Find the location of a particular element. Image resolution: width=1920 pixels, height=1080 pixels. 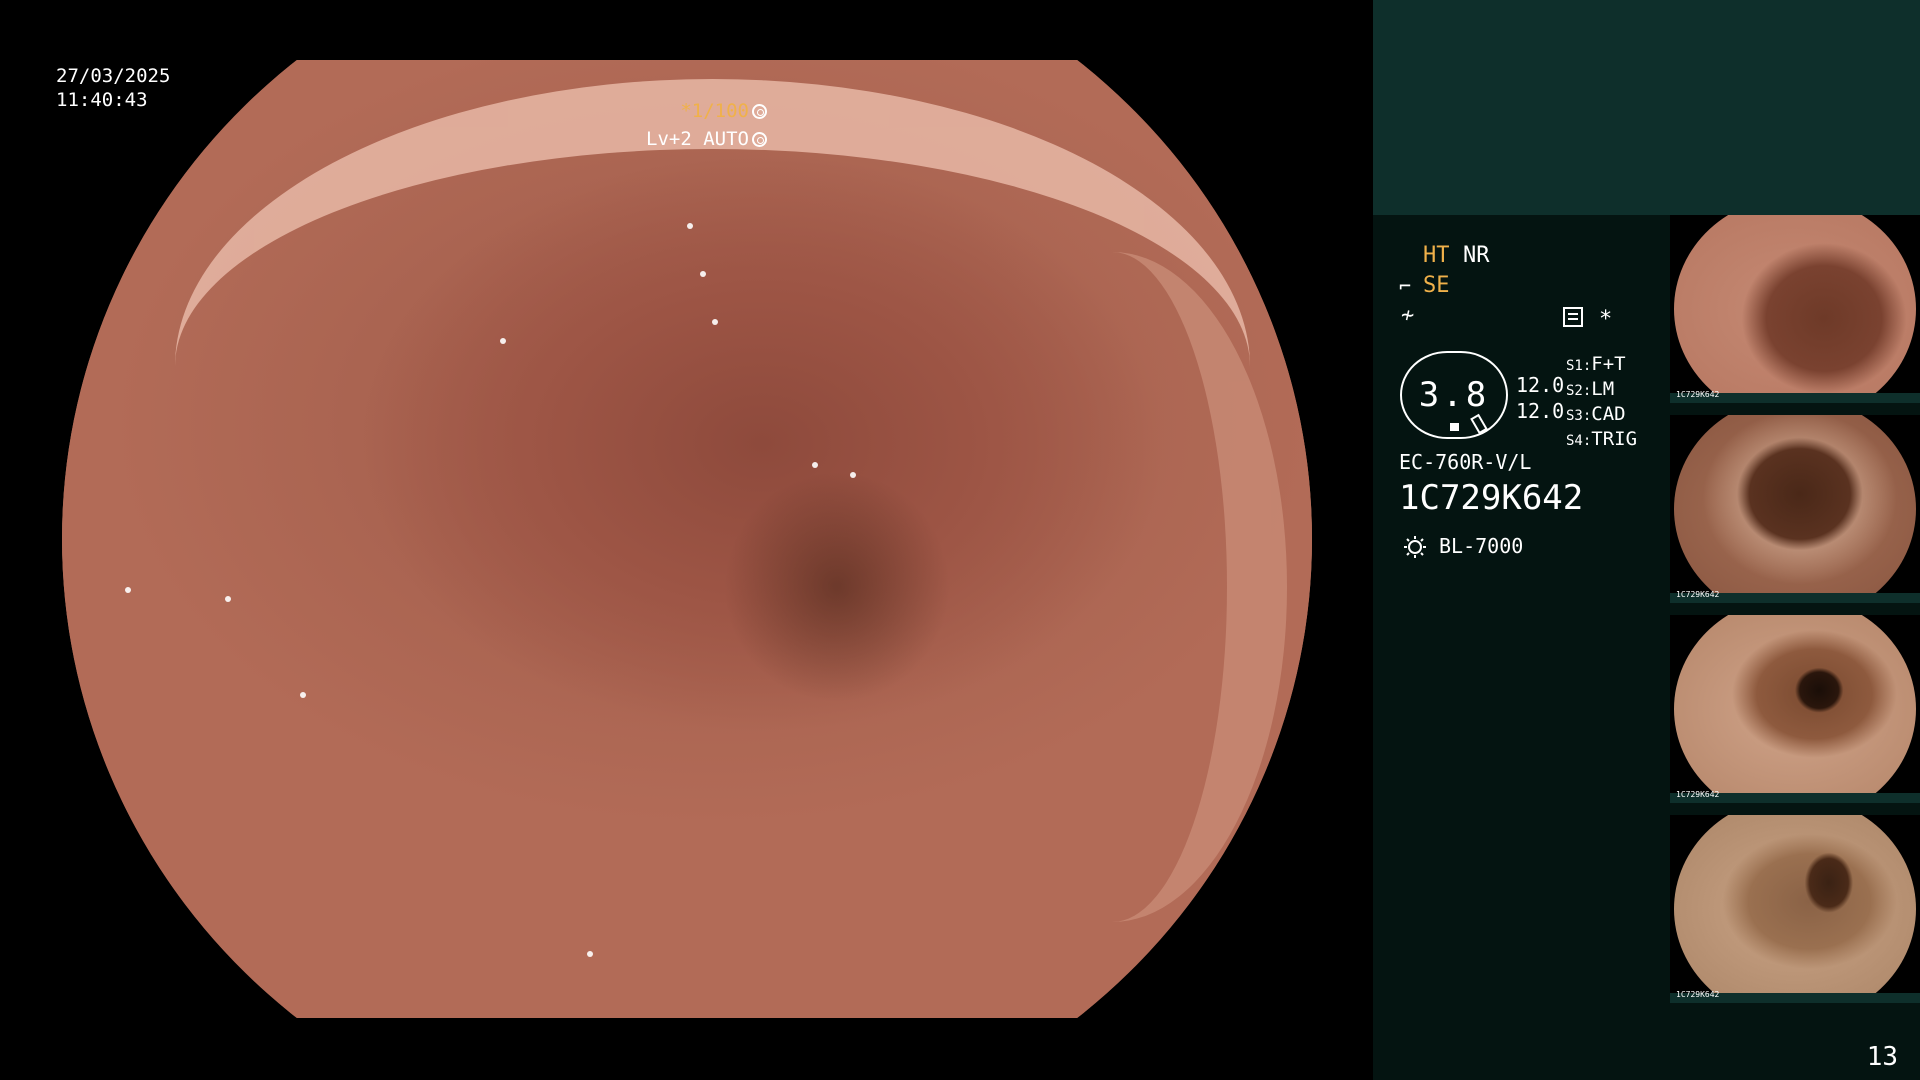

star-indicator: * is located at coordinates (1606, 319).